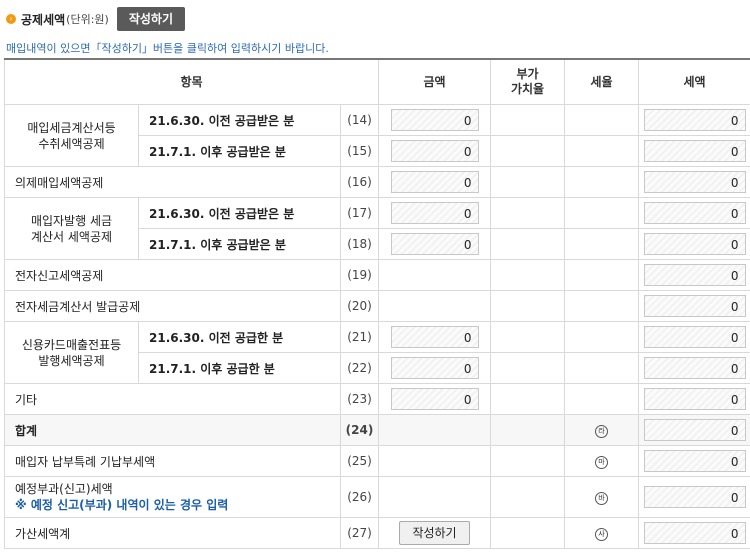 The width and height of the screenshot is (750, 560). Describe the element at coordinates (359, 213) in the screenshot. I see `row-number: (17)` at that location.